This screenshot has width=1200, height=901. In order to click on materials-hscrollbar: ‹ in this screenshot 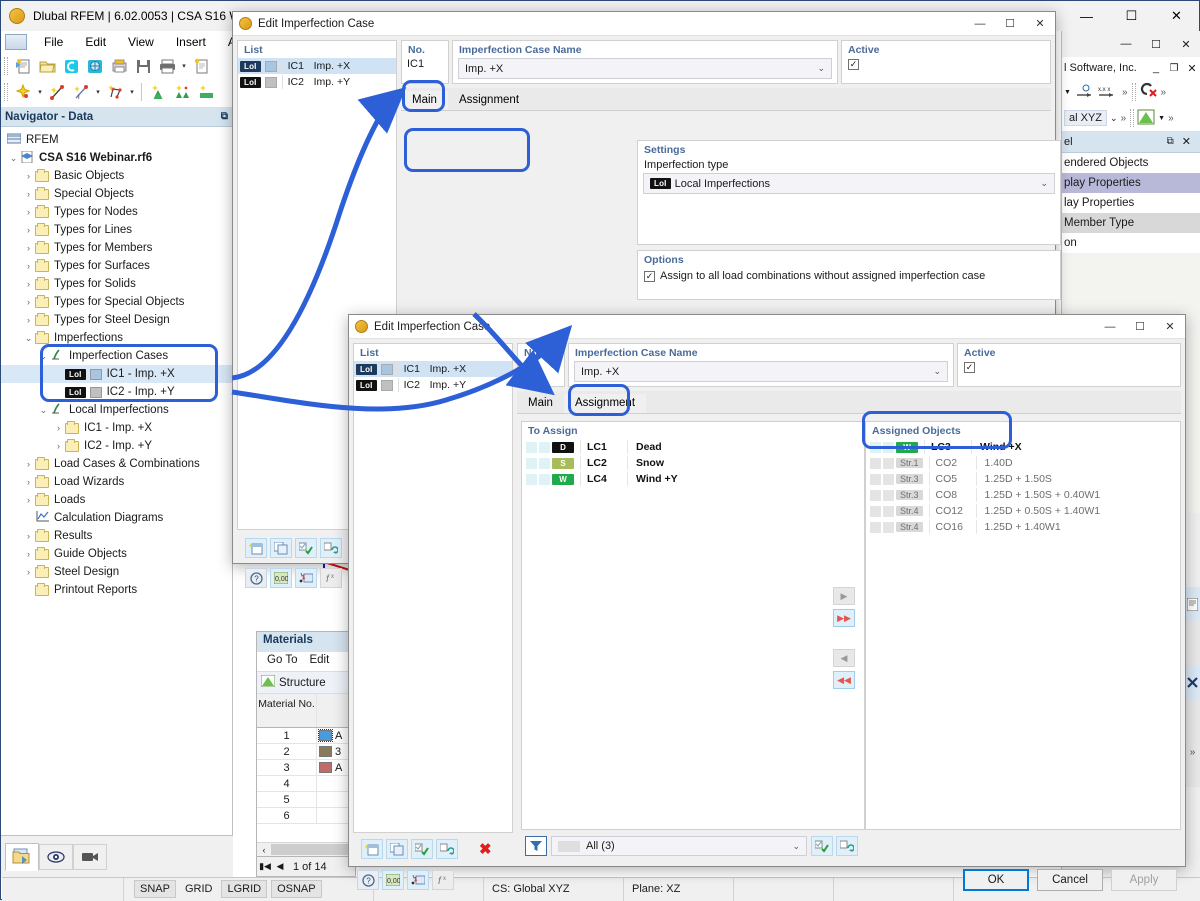, I will do `click(306, 849)`.